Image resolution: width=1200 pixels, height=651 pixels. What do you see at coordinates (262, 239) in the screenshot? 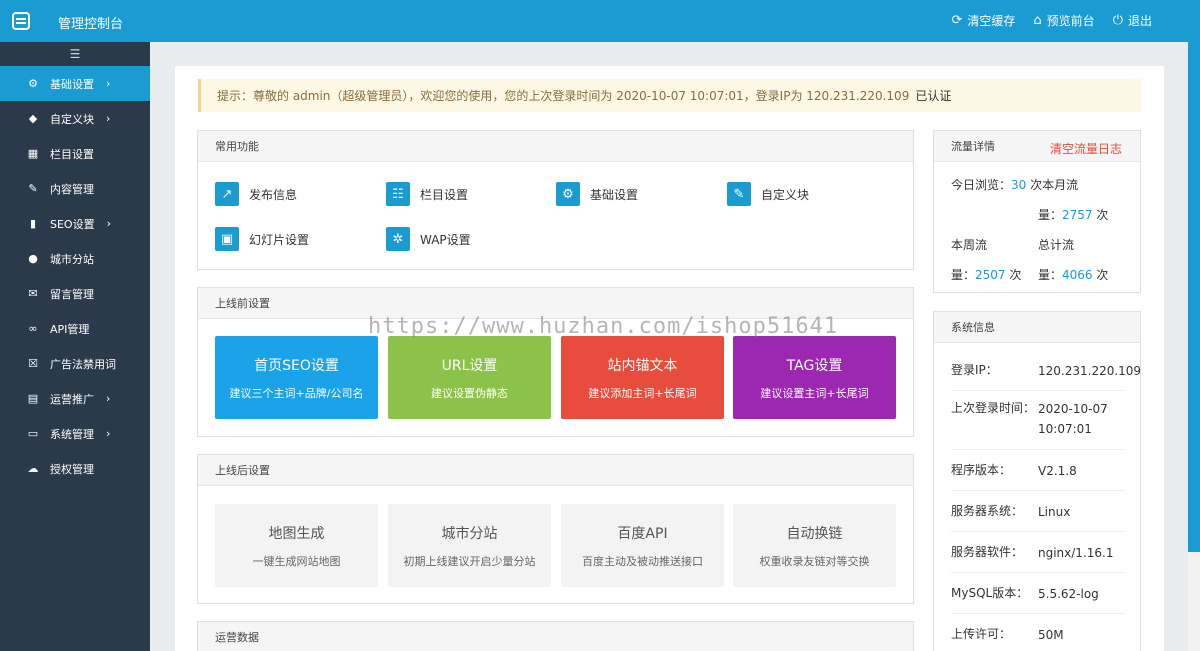
I see `quick-slides-settings: ▣ 幻灯片设置` at bounding box center [262, 239].